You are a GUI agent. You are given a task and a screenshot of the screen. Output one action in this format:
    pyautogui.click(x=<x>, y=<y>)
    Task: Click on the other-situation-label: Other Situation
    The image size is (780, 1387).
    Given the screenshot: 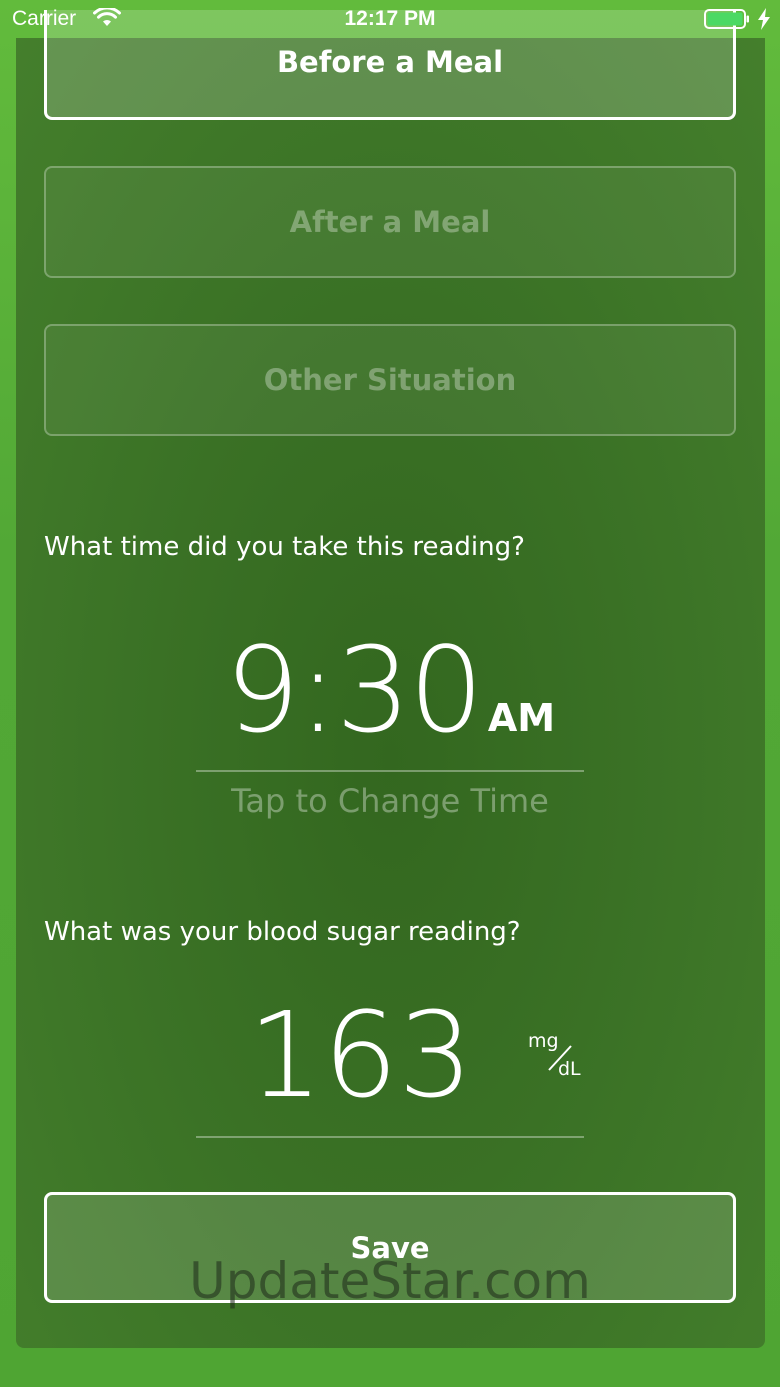 What is the action you would take?
    pyautogui.click(x=390, y=380)
    